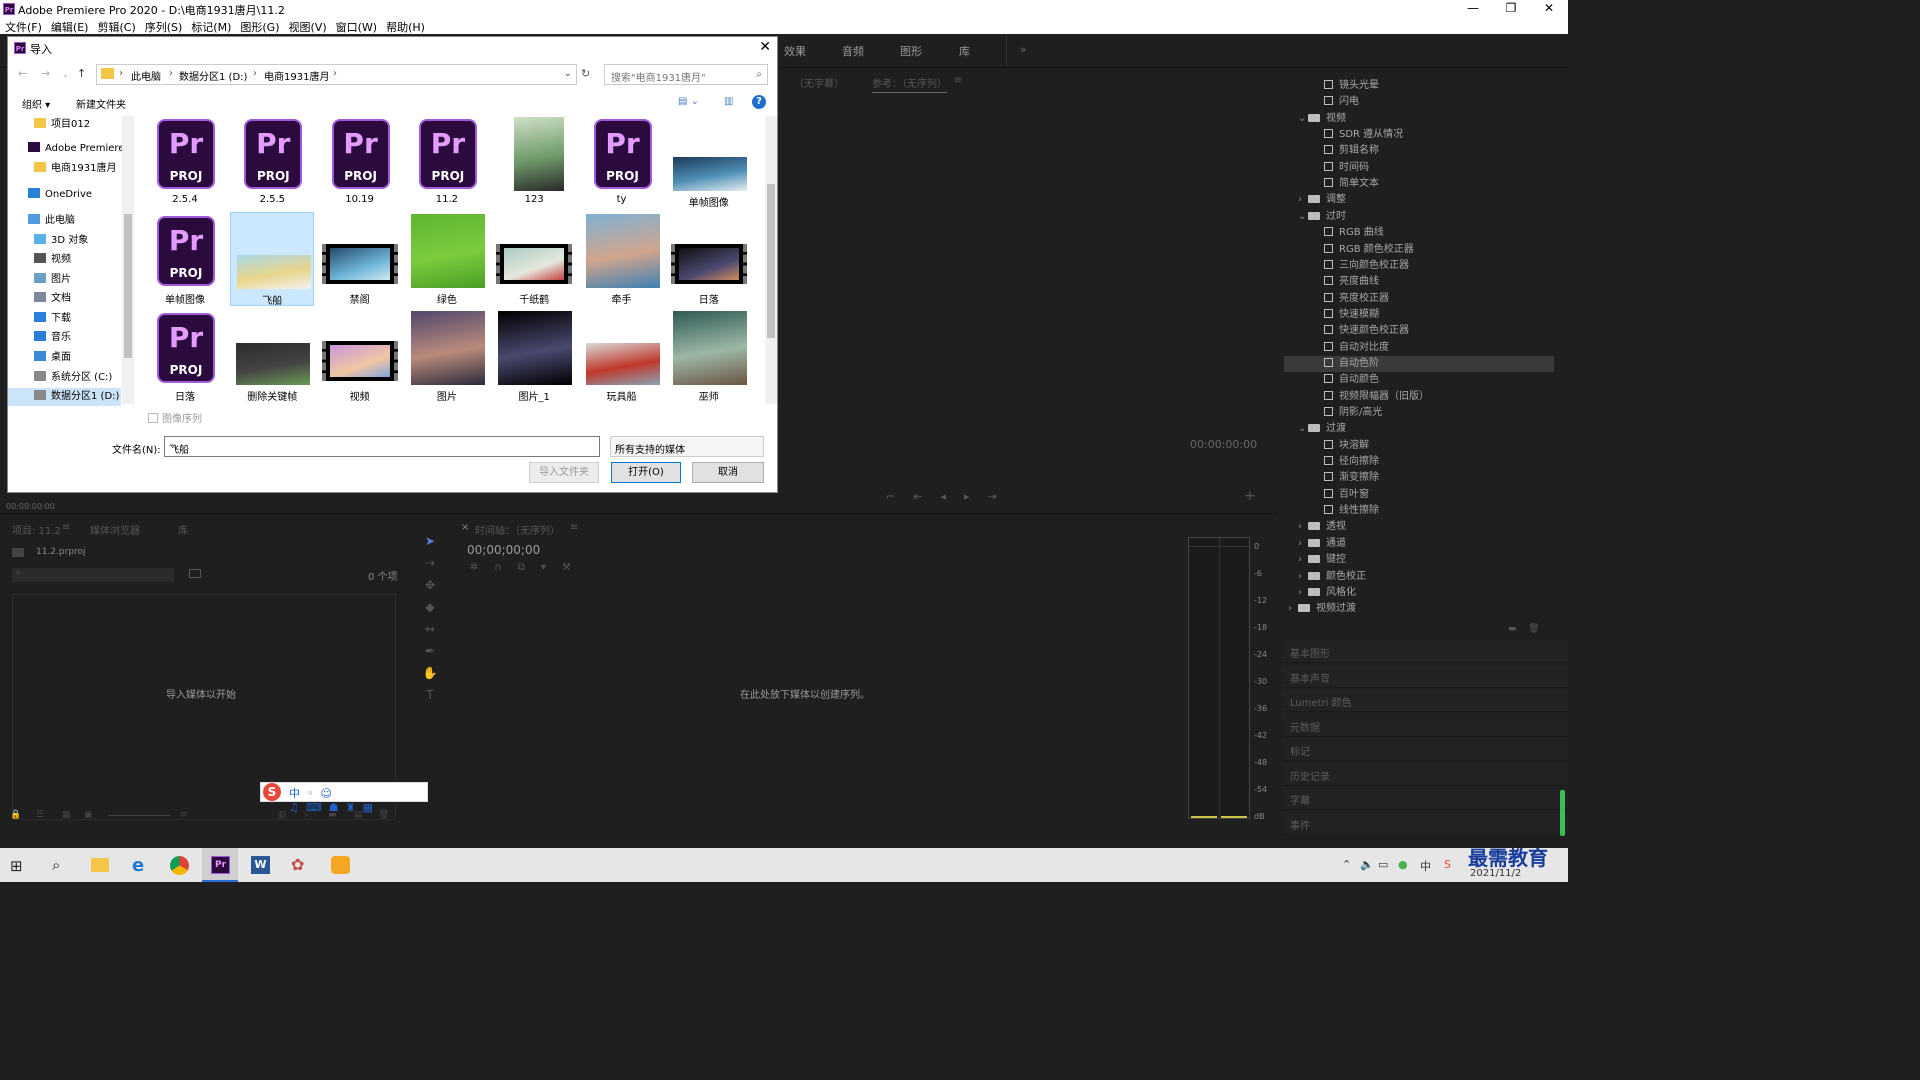 The height and width of the screenshot is (1080, 1920). What do you see at coordinates (69, 26) in the screenshot?
I see `menu-edit: 编辑(E)` at bounding box center [69, 26].